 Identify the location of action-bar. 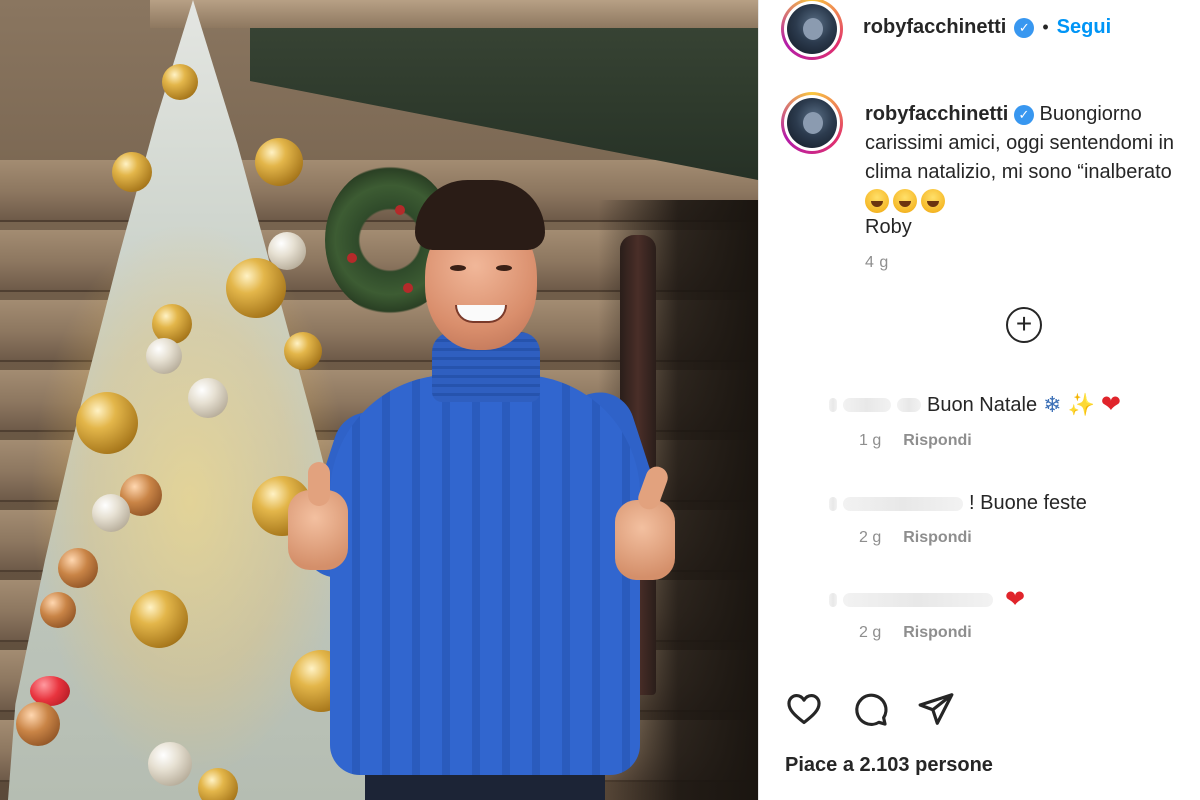
(870, 709).